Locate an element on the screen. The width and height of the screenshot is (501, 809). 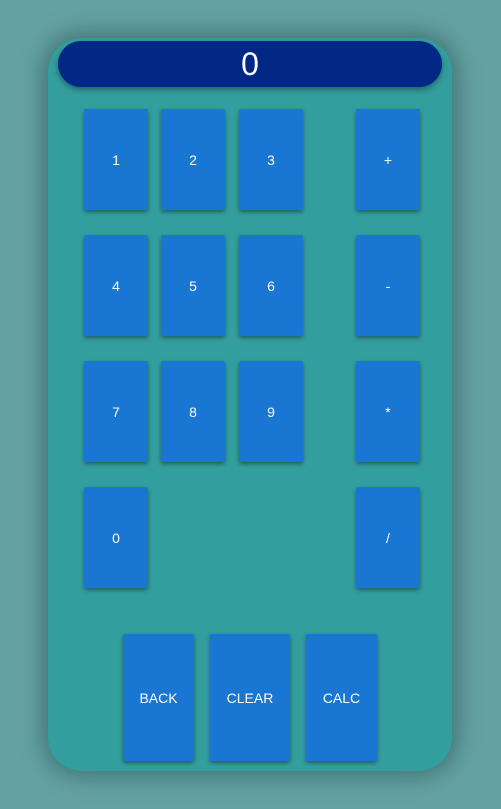
display-readout: 0 is located at coordinates (250, 64).